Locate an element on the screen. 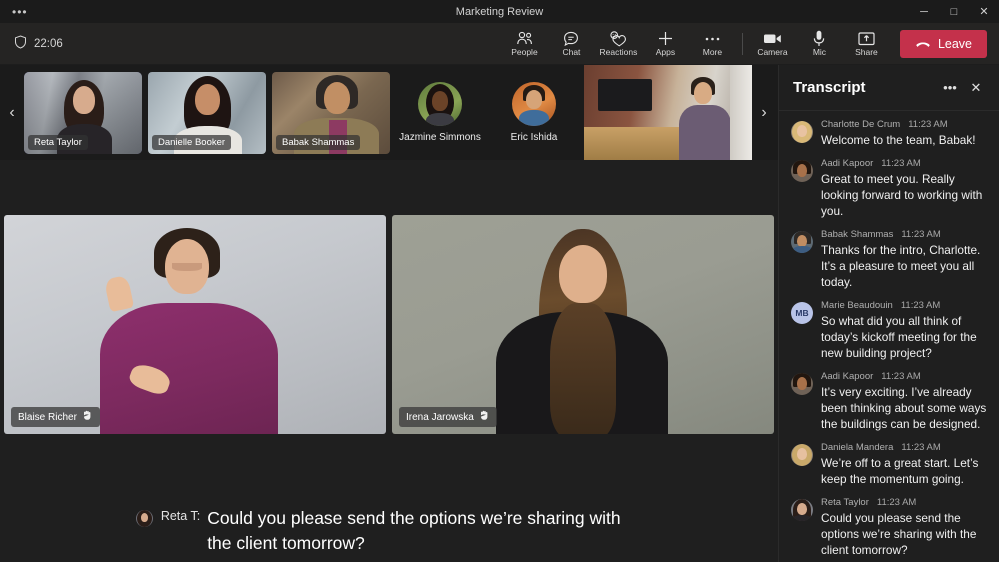 This screenshot has height=562, width=999. hangup-icon is located at coordinates (923, 44).